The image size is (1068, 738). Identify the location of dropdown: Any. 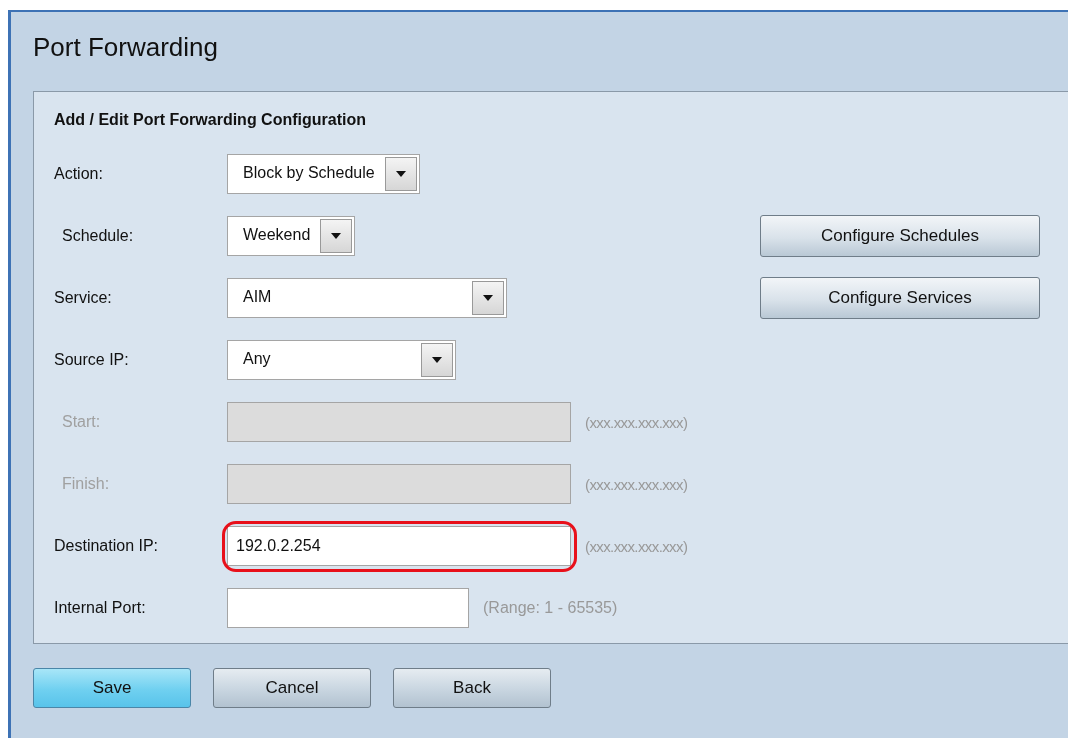
(341, 360).